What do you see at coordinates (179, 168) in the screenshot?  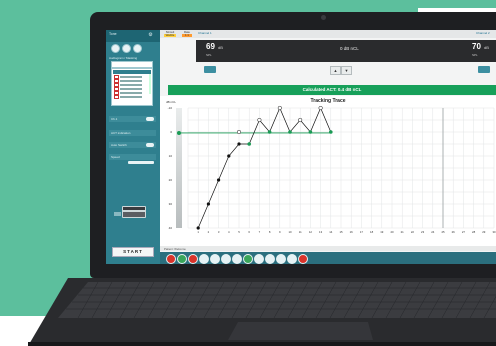 I see `level-indicator-bar` at bounding box center [179, 168].